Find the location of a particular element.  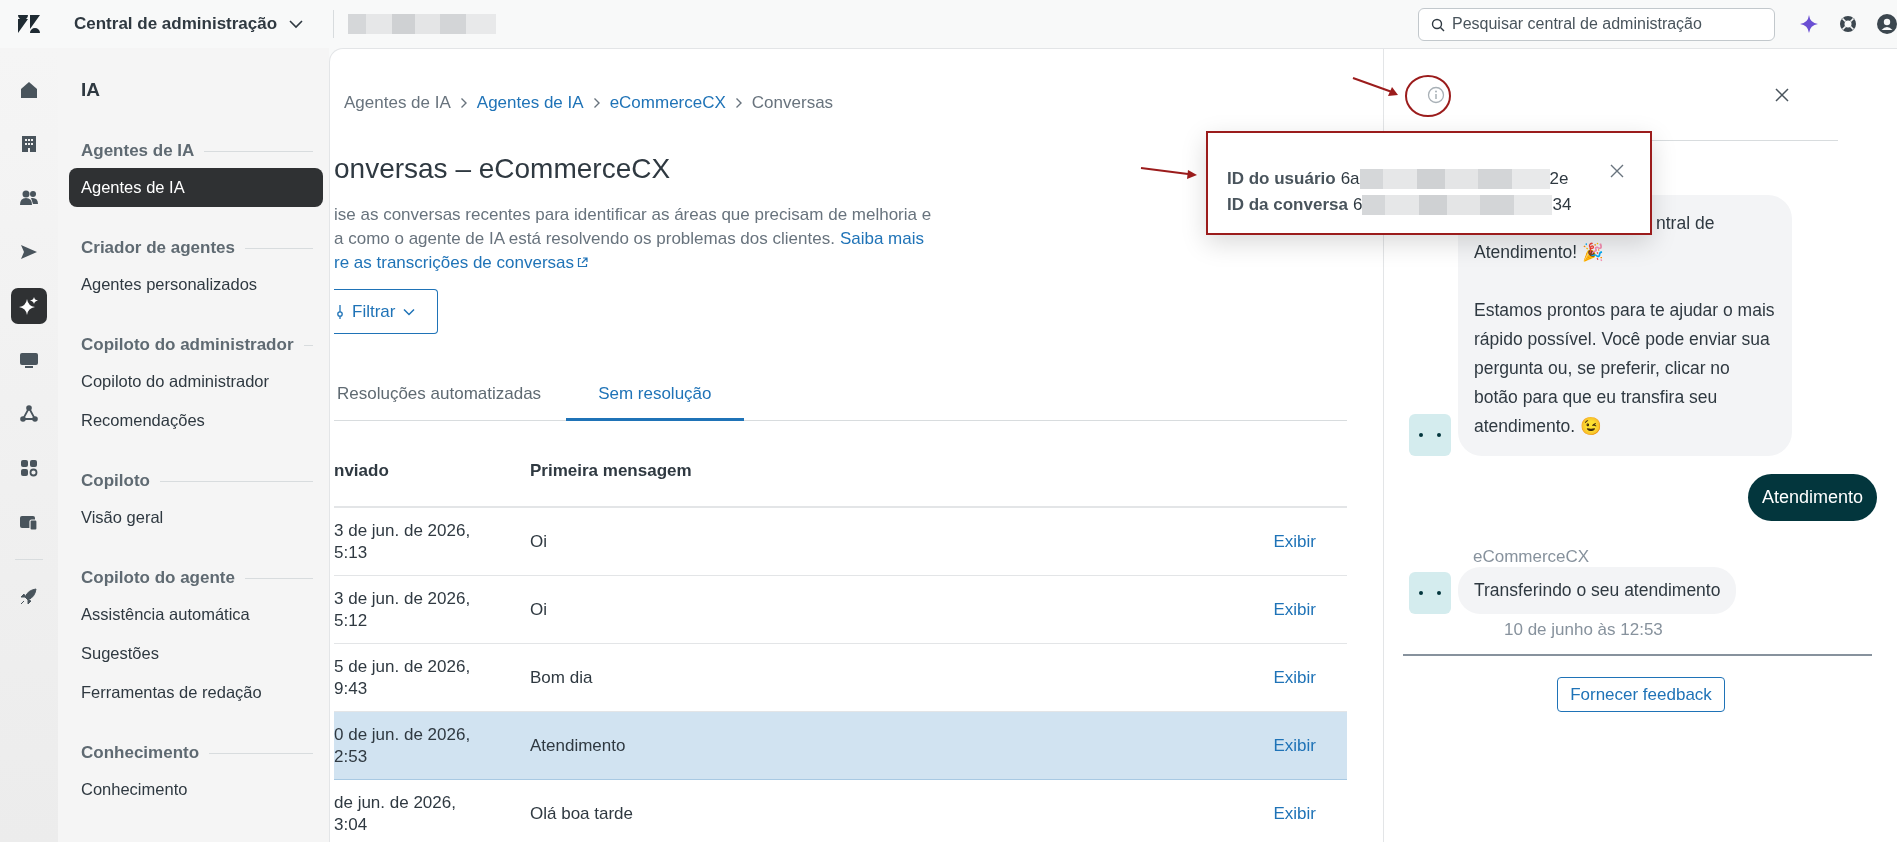

column-header: nviado is located at coordinates (362, 471).